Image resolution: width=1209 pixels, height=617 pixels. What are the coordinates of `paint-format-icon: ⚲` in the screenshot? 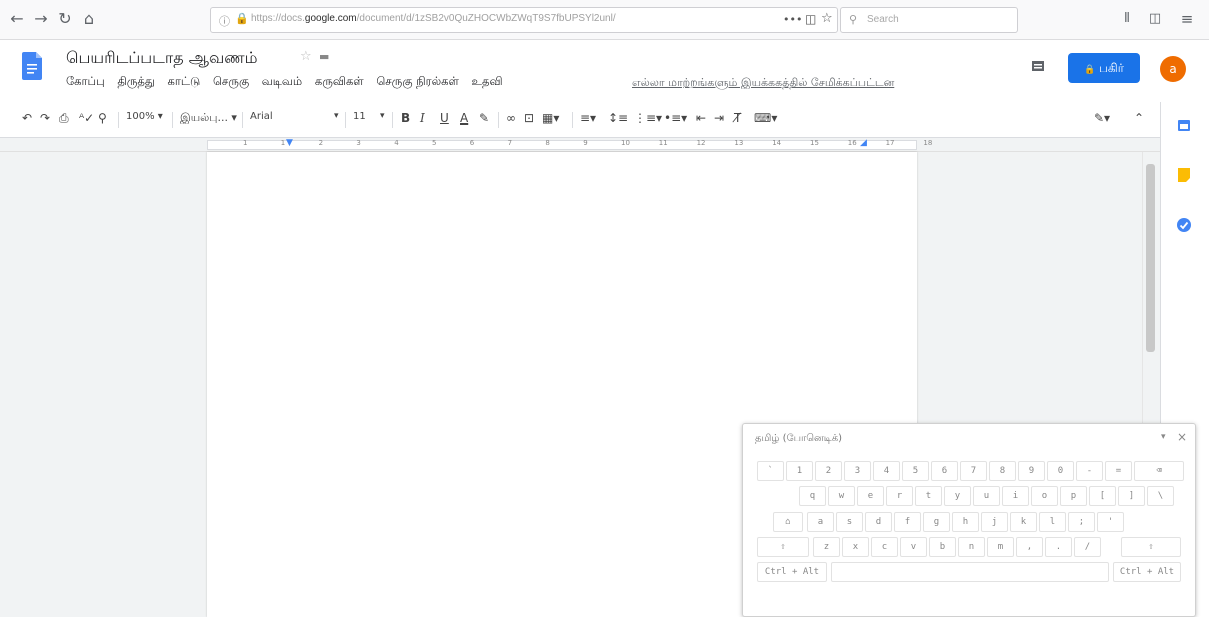 It's located at (102, 118).